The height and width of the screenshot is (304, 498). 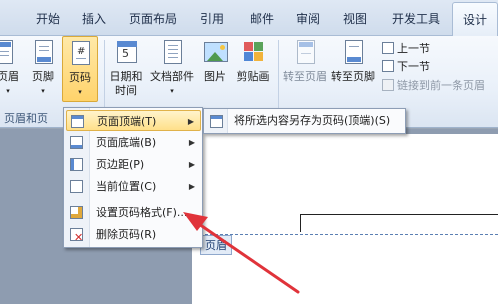 I want to click on tab-design: 设计, so click(x=475, y=19).